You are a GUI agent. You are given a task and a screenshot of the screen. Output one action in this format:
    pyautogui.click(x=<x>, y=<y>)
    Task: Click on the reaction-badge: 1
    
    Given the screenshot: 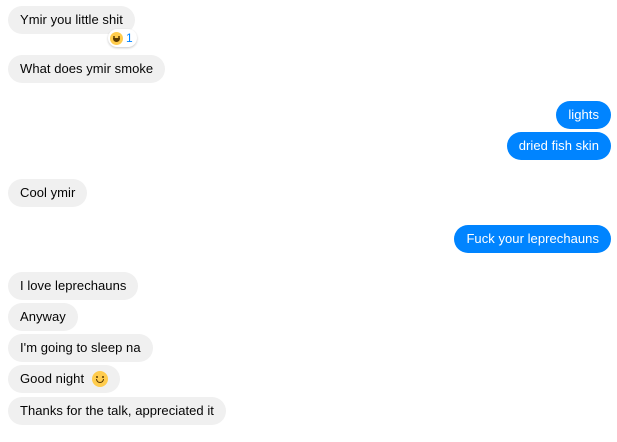 What is the action you would take?
    pyautogui.click(x=122, y=38)
    